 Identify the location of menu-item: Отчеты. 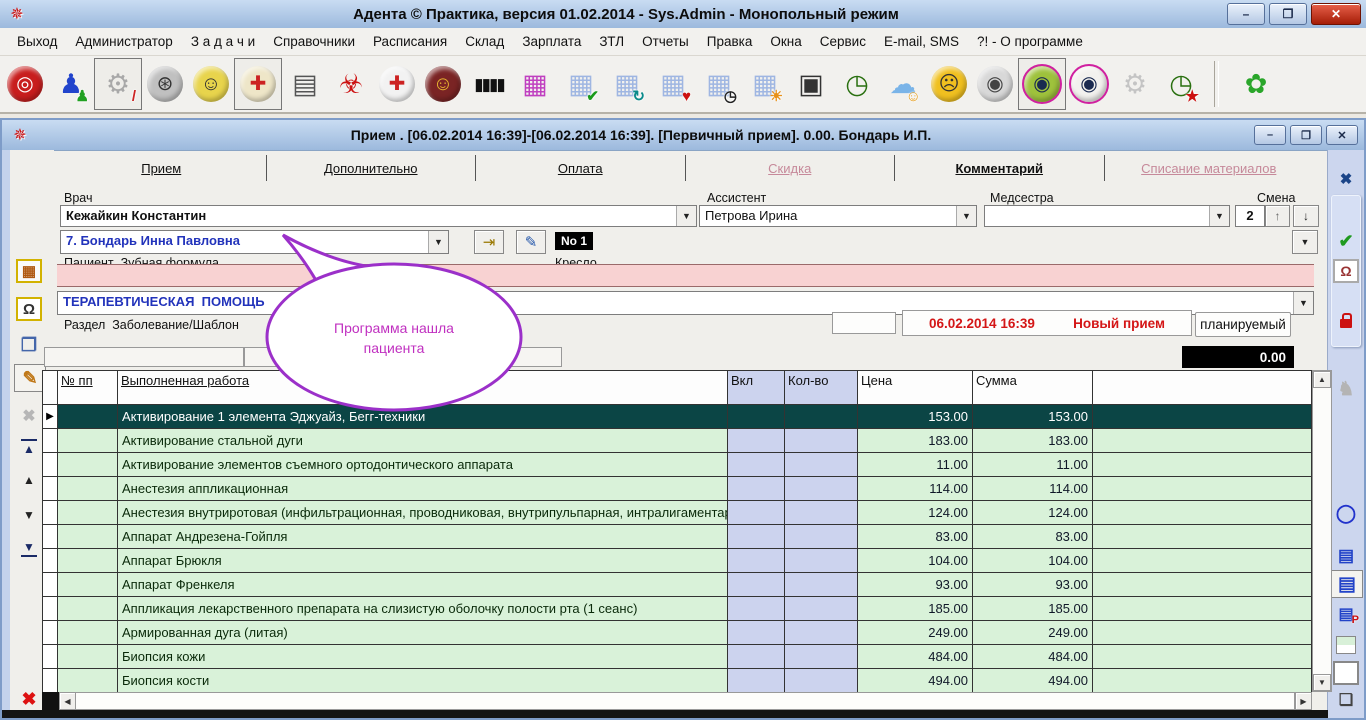
(665, 41).